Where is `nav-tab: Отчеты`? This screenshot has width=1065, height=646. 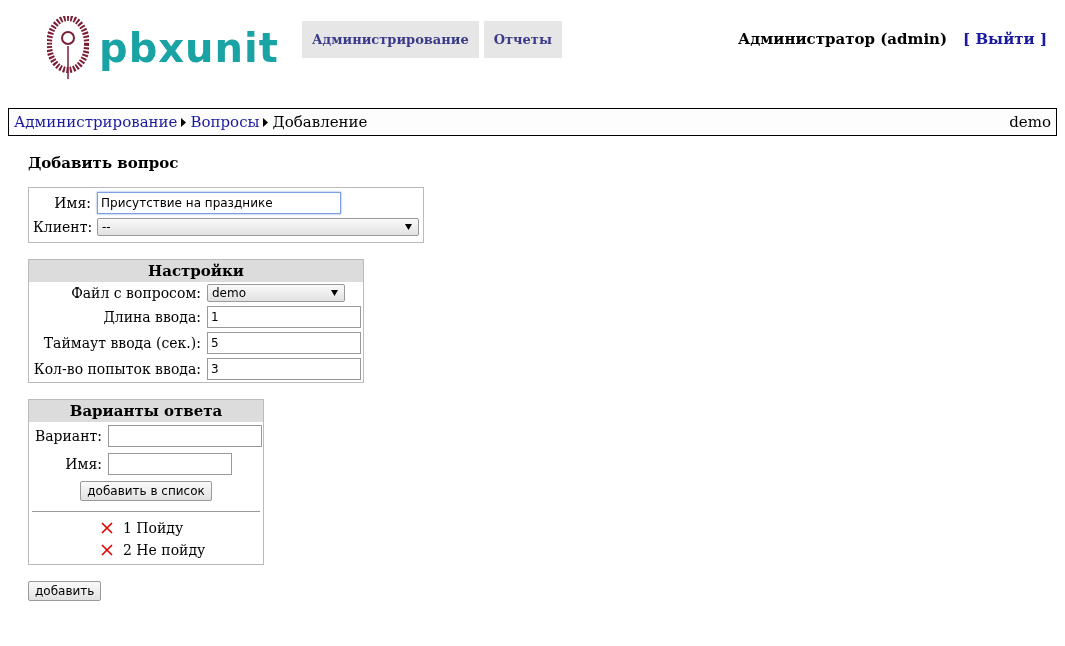
nav-tab: Отчеты is located at coordinates (522, 39).